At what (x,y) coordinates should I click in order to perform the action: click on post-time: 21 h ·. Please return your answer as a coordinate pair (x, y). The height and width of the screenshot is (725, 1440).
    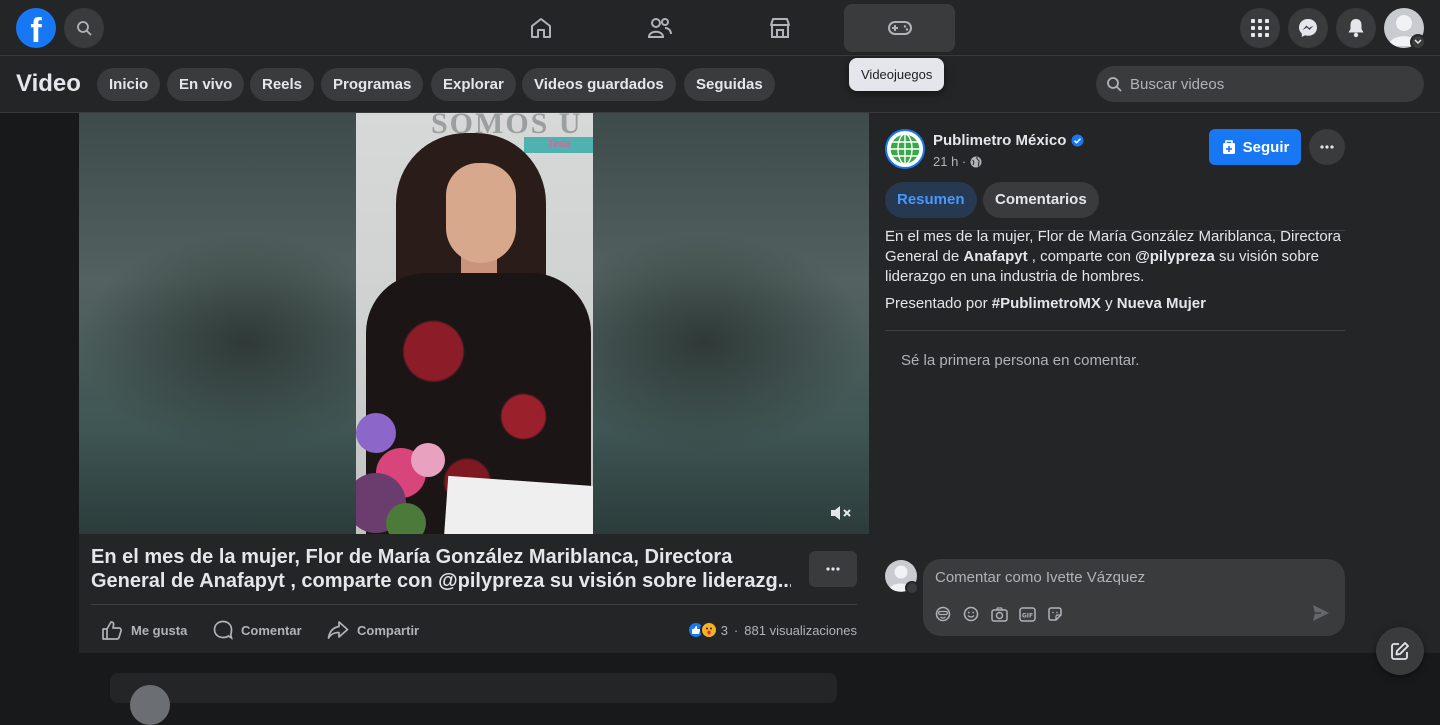
    Looking at the image, I should click on (957, 161).